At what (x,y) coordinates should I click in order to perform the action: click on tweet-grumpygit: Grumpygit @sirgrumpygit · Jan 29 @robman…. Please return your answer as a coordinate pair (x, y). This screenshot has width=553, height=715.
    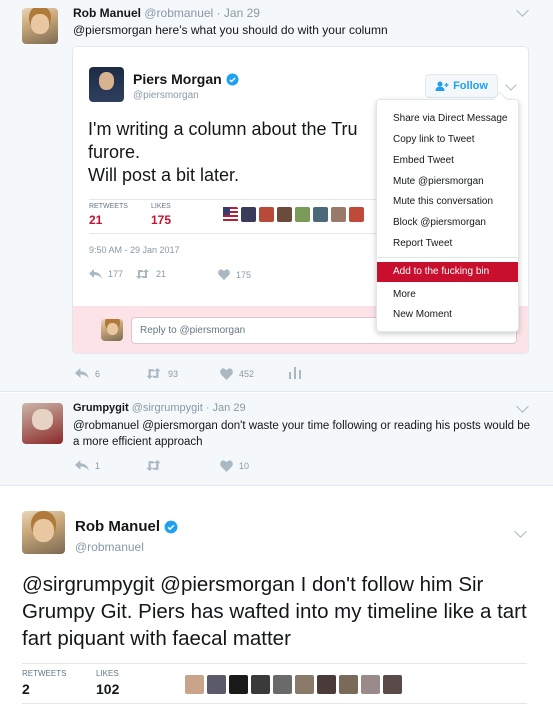
    Looking at the image, I should click on (276, 439).